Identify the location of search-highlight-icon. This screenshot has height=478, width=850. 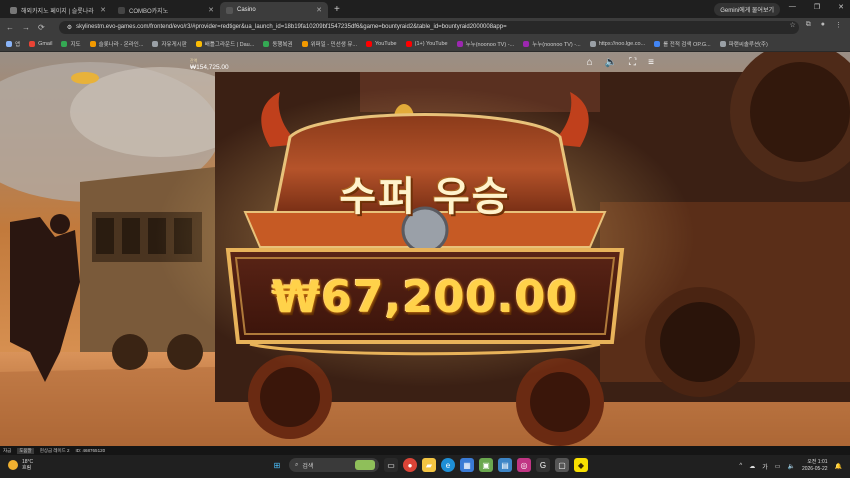
(365, 465).